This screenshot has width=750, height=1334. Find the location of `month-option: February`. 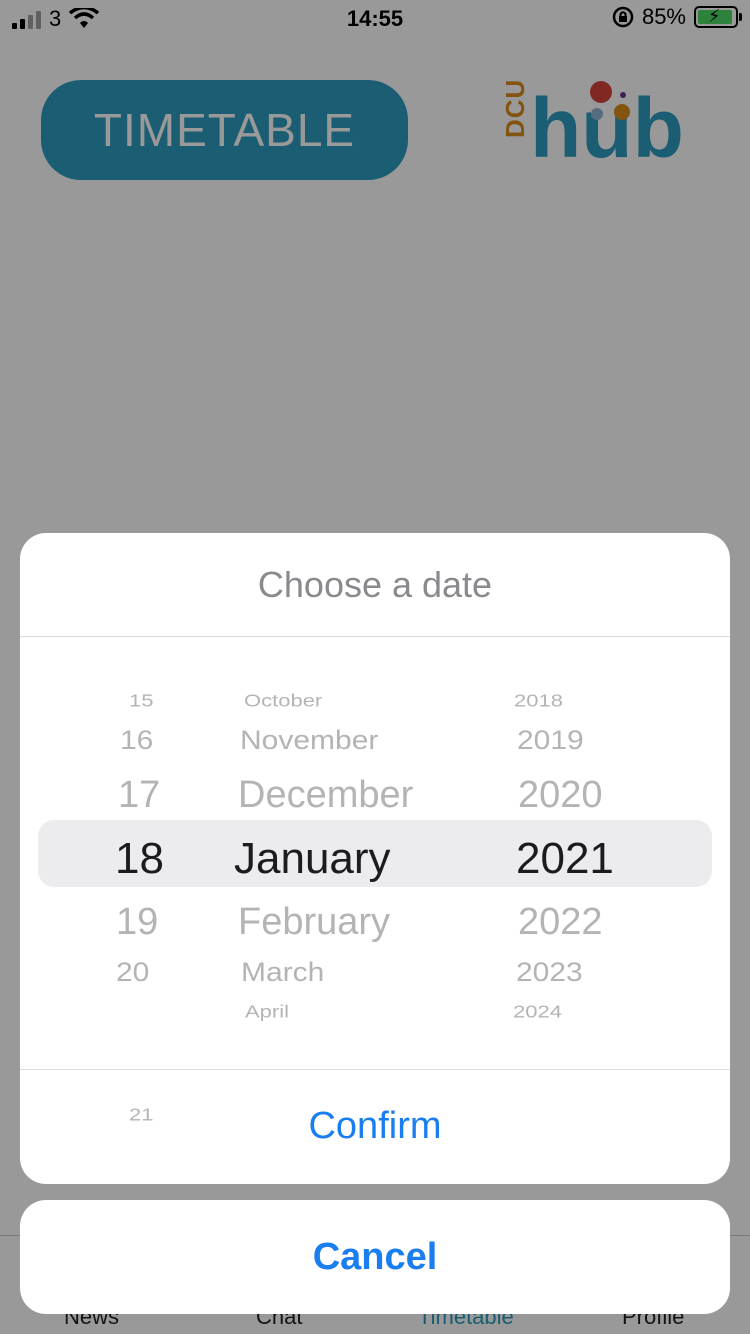

month-option: February is located at coordinates (314, 922).